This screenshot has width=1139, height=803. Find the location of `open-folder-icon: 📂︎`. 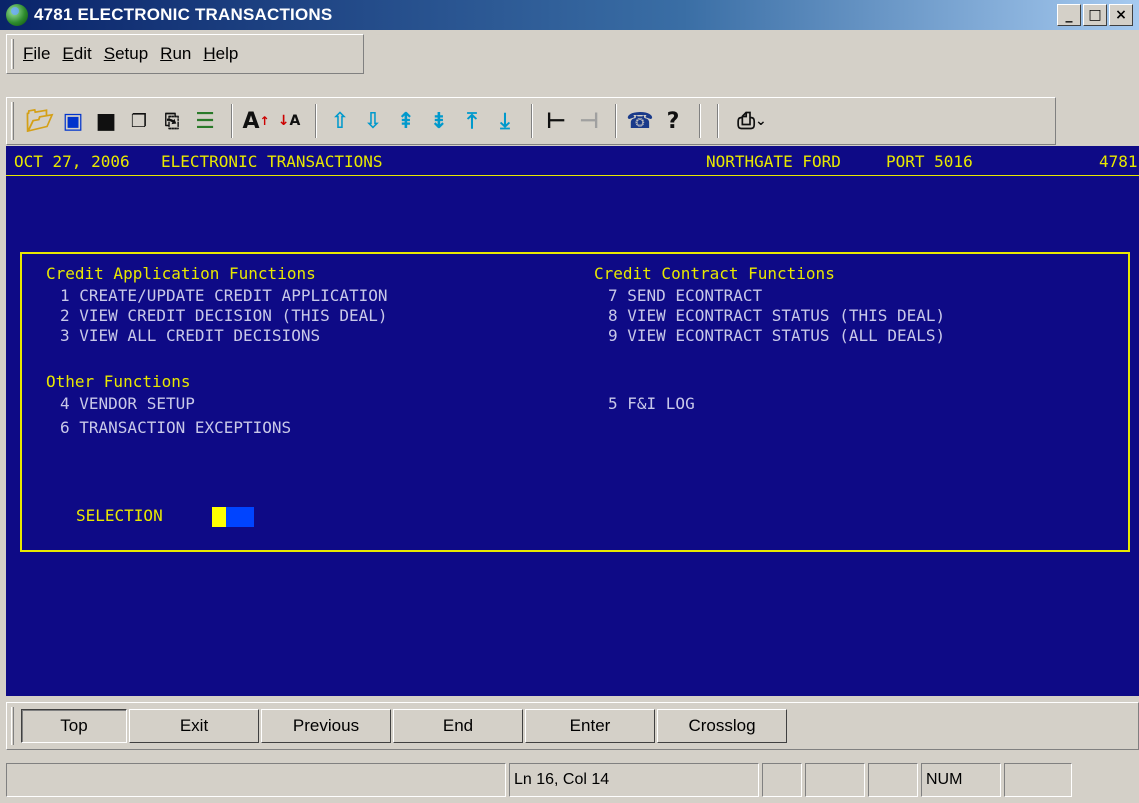

open-folder-icon: 📂︎ is located at coordinates (40, 121).